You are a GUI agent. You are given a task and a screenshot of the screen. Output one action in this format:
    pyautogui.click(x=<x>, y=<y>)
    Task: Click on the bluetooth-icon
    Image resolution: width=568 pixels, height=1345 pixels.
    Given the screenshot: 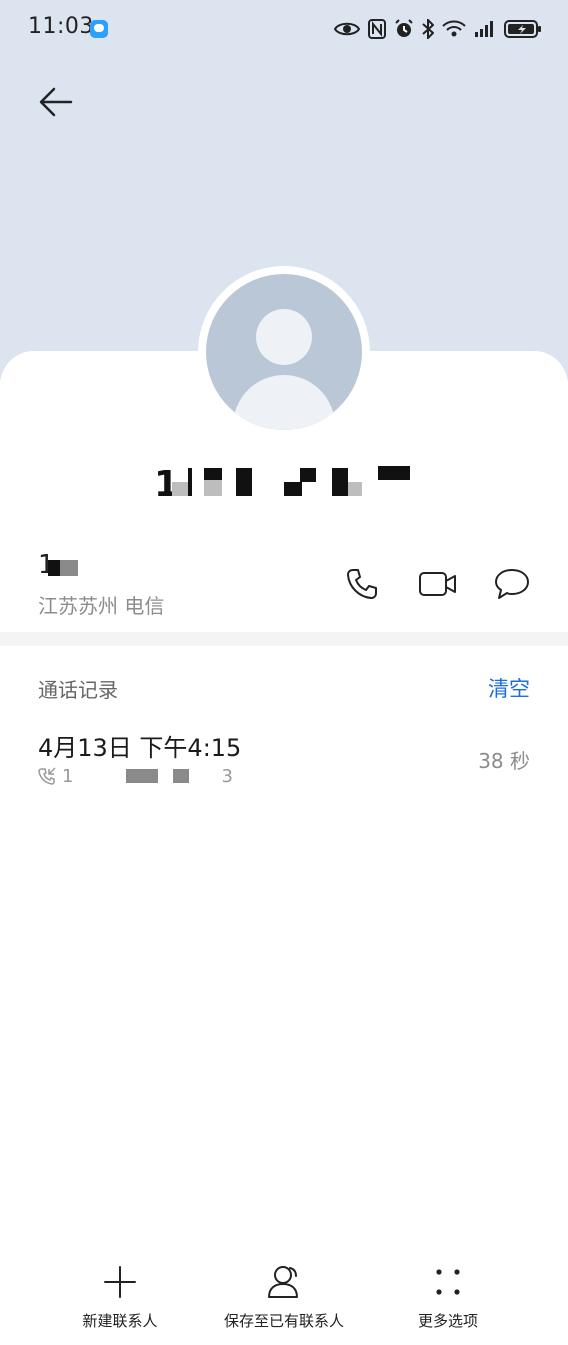 What is the action you would take?
    pyautogui.click(x=428, y=29)
    